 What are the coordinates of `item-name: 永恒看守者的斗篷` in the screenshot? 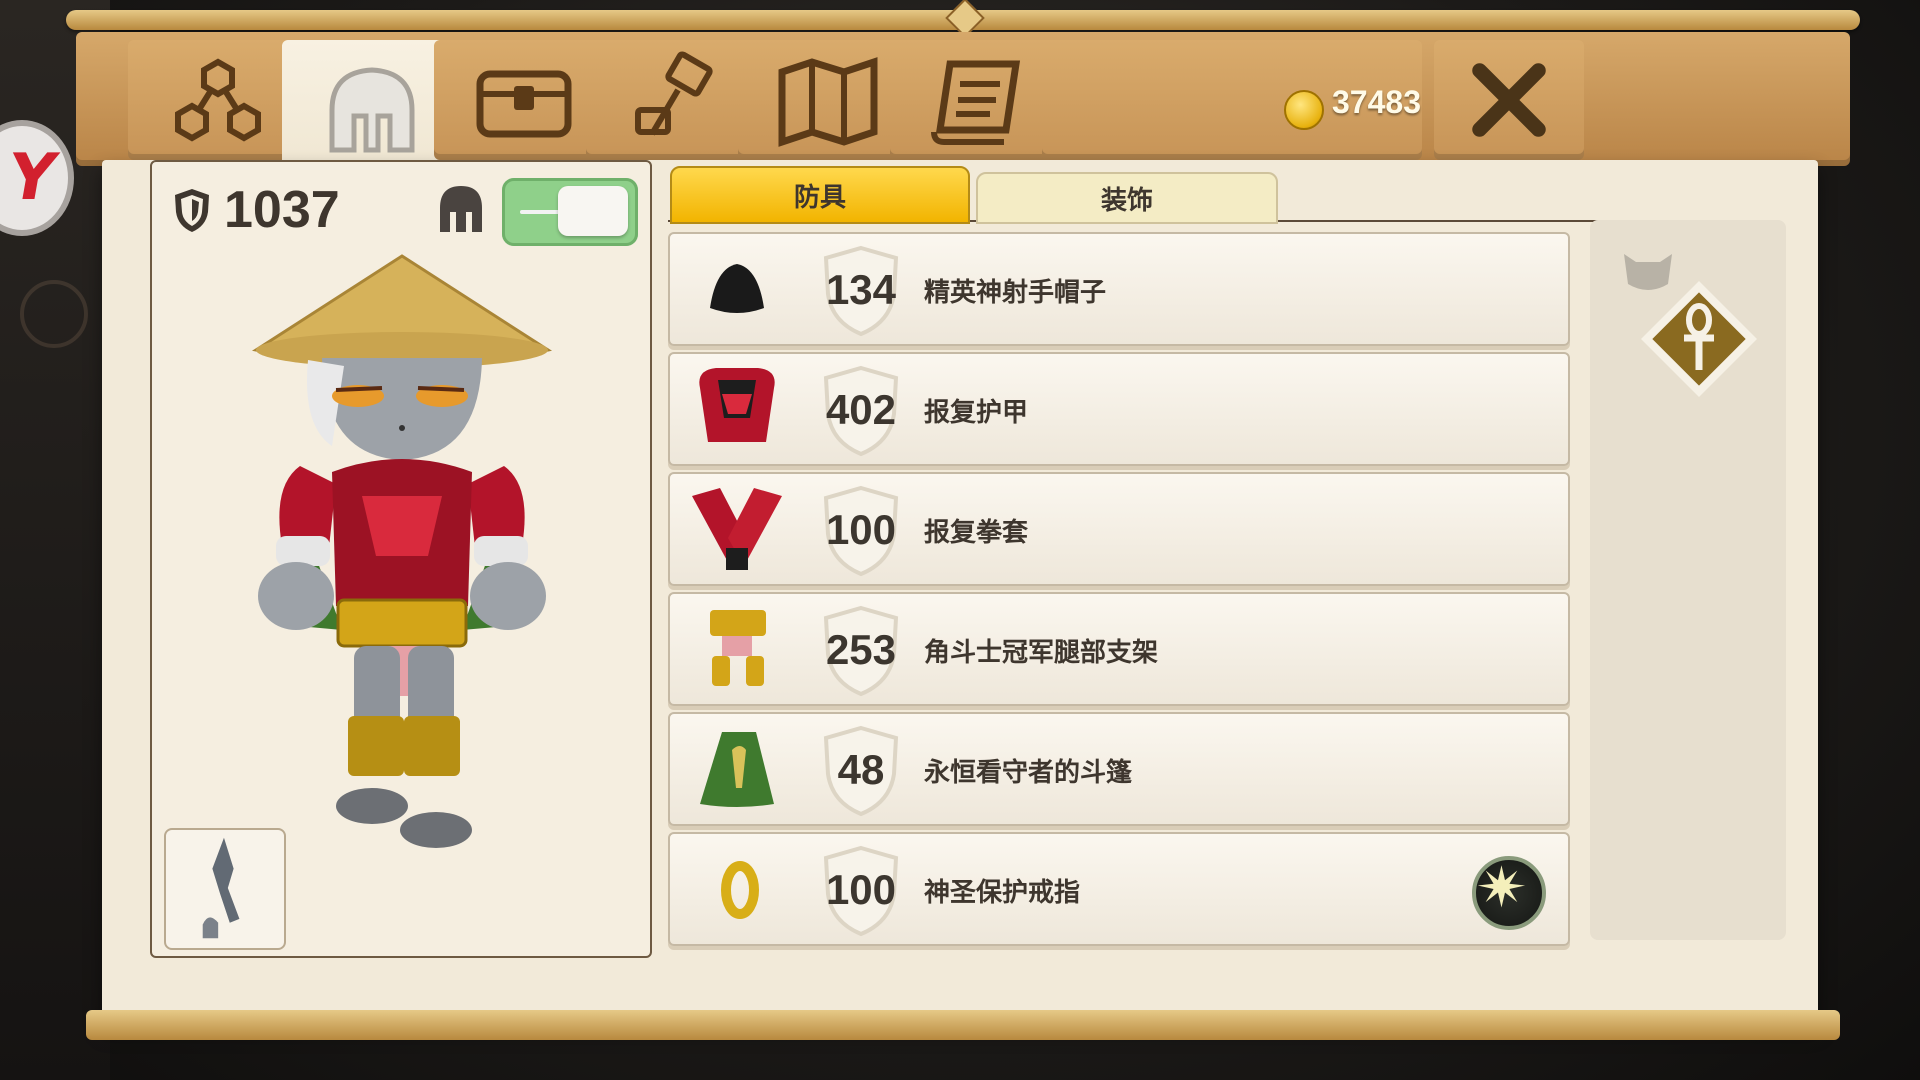 It's located at (1028, 773).